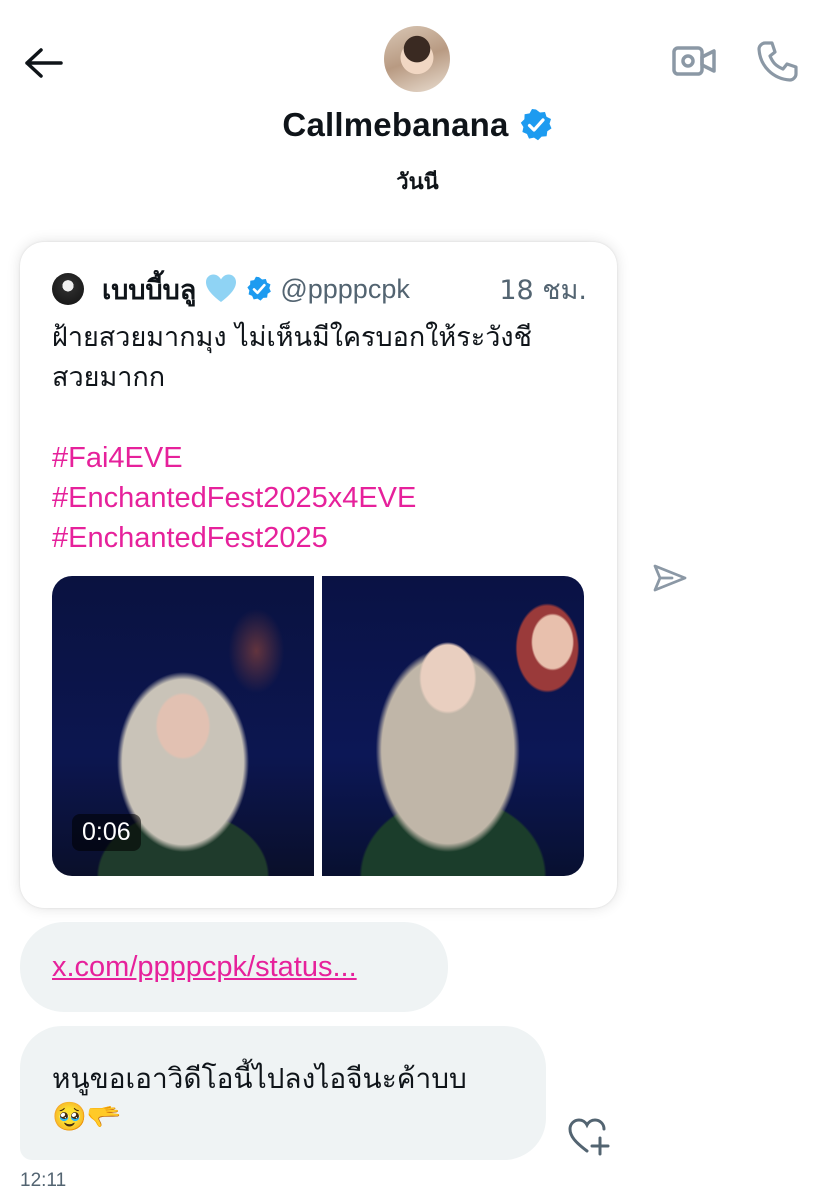 The image size is (835, 1200). I want to click on avatar, so click(417, 59).